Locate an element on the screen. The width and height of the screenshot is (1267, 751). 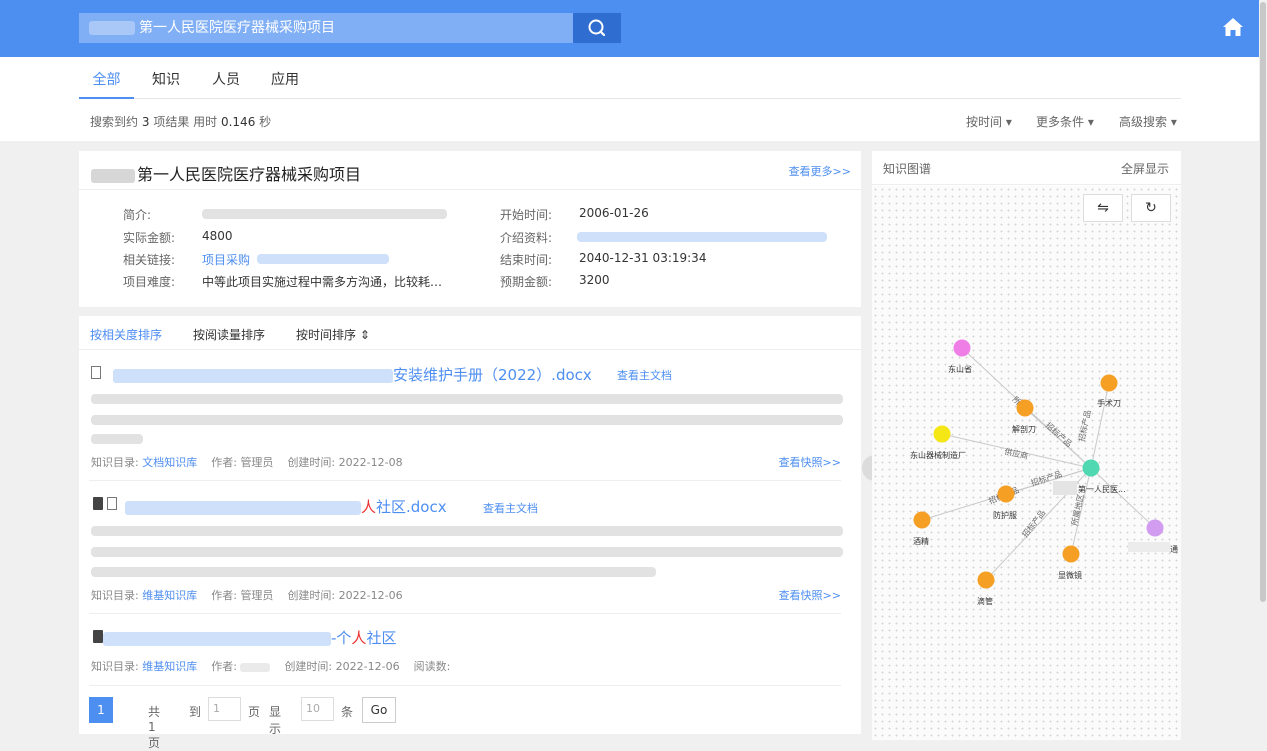
filter-by-time: 按时间 ▾ is located at coordinates (989, 121).